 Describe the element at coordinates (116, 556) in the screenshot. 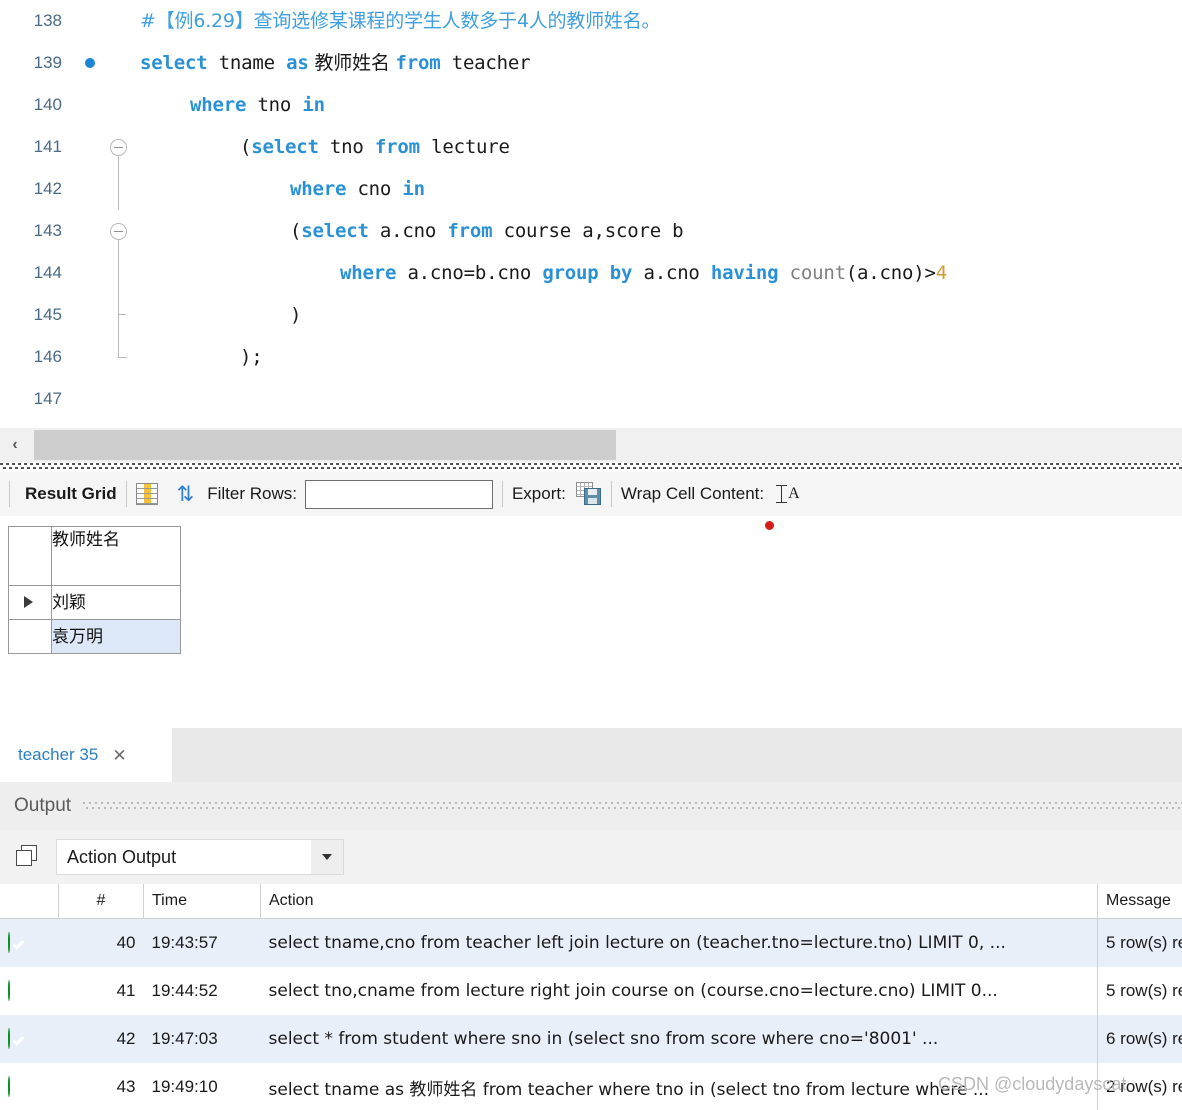

I see `result-column-header-teacher-name: 教师姓名` at that location.